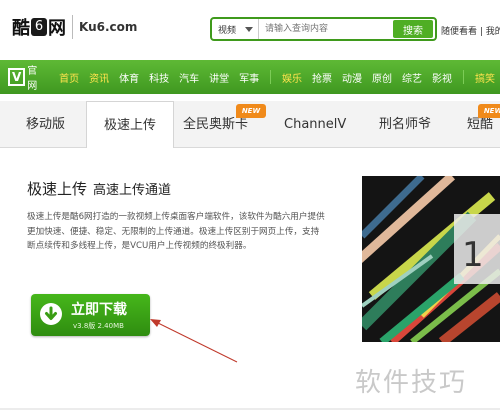 The image size is (500, 417). Describe the element at coordinates (51, 314) in the screenshot. I see `download-arrow-icon` at that location.